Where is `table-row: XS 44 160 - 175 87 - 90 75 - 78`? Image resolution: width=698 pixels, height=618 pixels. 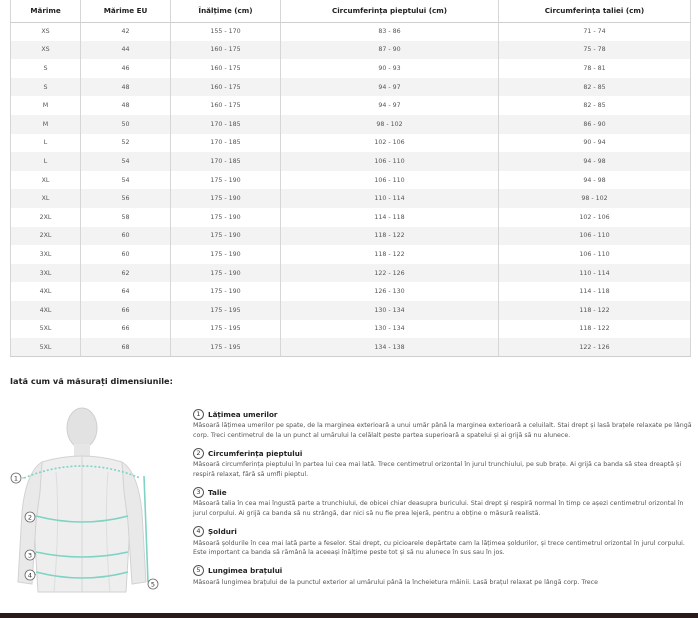 table-row: XS 44 160 - 175 87 - 90 75 - 78 is located at coordinates (350, 50).